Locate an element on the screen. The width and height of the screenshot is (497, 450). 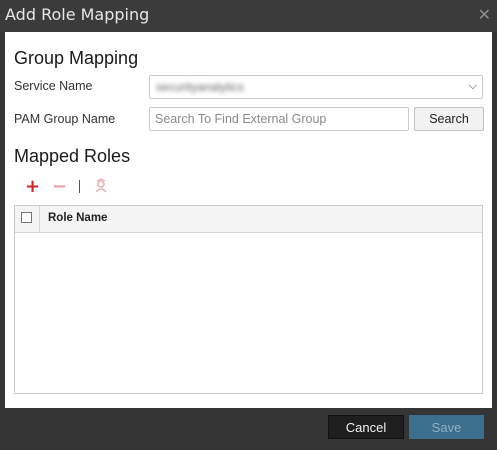
close-icon: ✕ is located at coordinates (484, 14).